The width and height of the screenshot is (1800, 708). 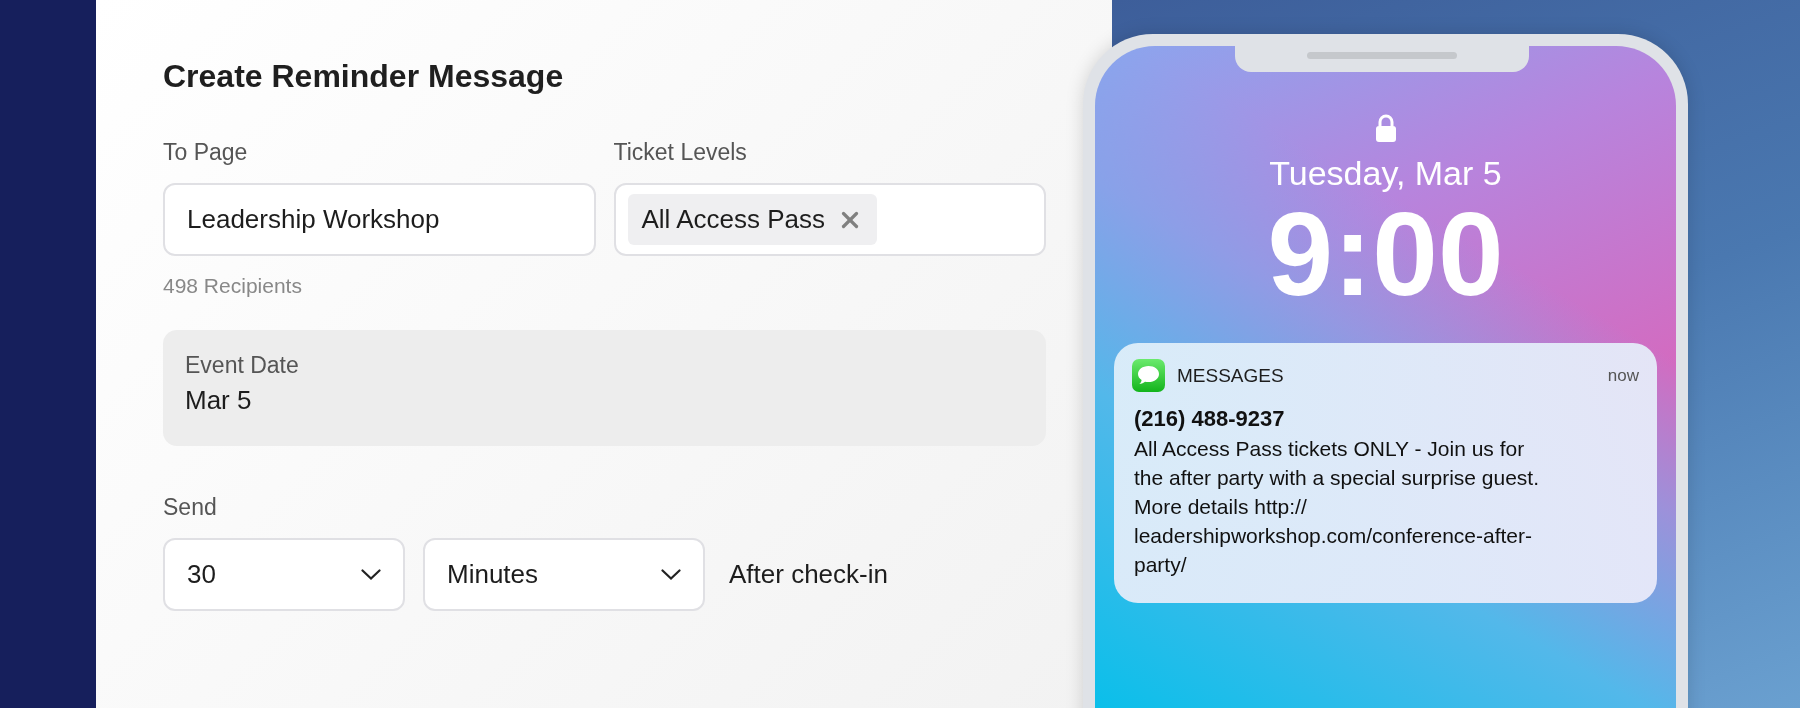 I want to click on lock-date: Tuesday, Mar 5, so click(x=1385, y=173).